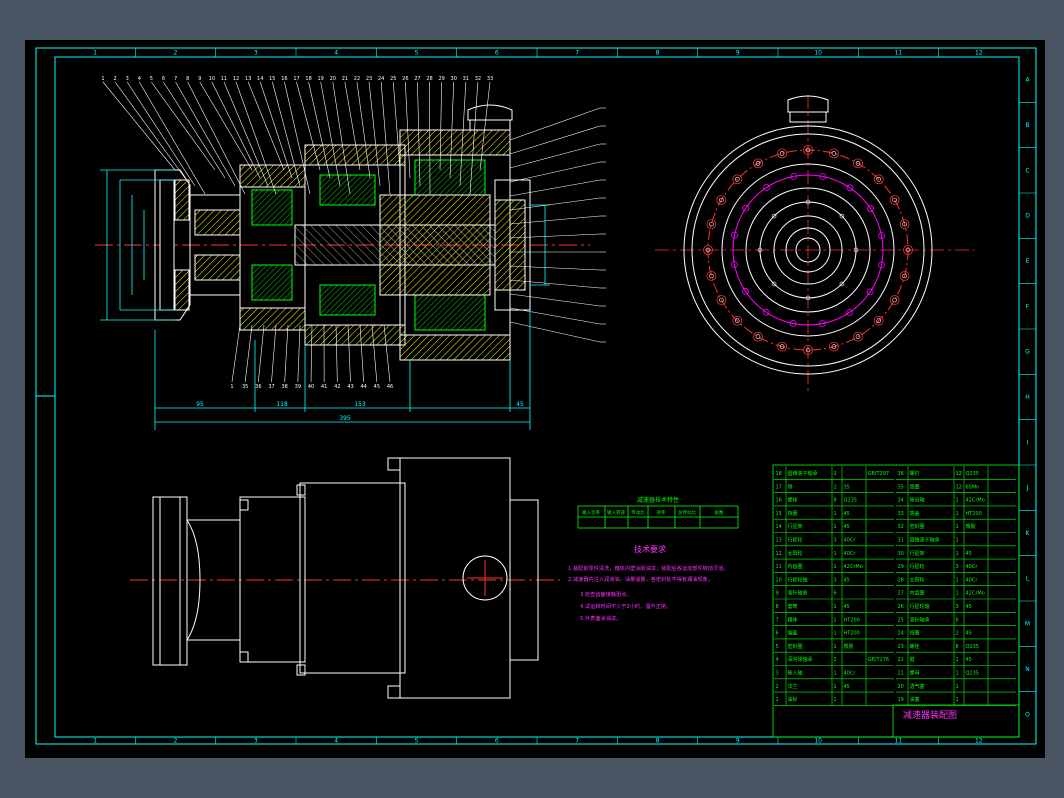 This screenshot has width=1064, height=798. Describe the element at coordinates (640, 579) in the screenshot. I see `note-2: 2.减速器内注入润滑油，油量适量，各密封处不得有漏油现象。` at that location.